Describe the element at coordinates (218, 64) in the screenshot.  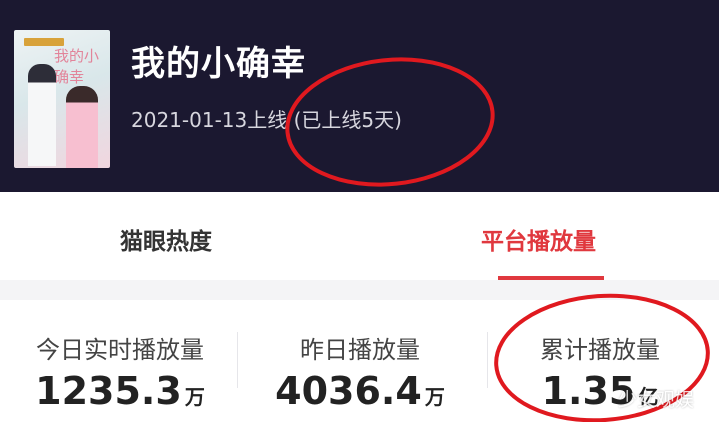
I see `drama-title: 我的小确幸` at that location.